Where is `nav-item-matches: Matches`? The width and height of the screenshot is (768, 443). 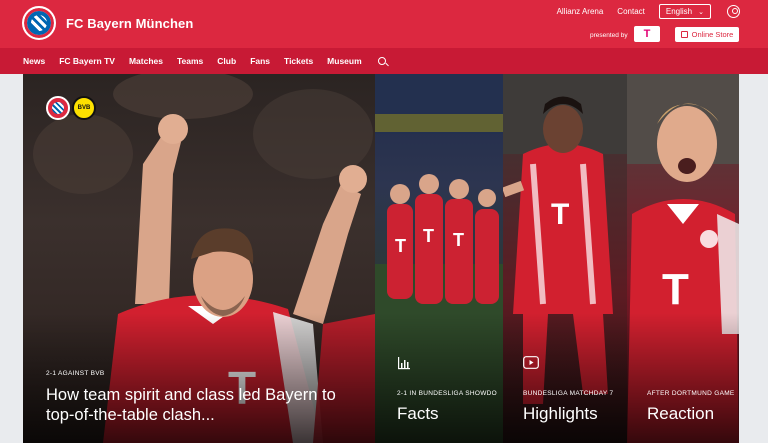
nav-item-matches: Matches is located at coordinates (146, 61).